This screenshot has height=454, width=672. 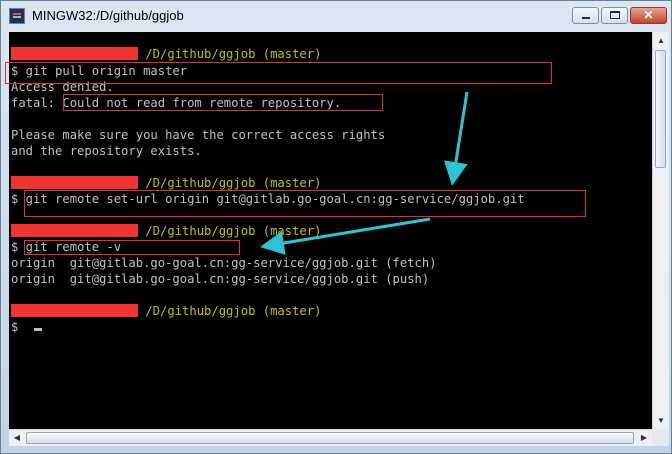 I want to click on resize-grip, so click(x=660, y=437).